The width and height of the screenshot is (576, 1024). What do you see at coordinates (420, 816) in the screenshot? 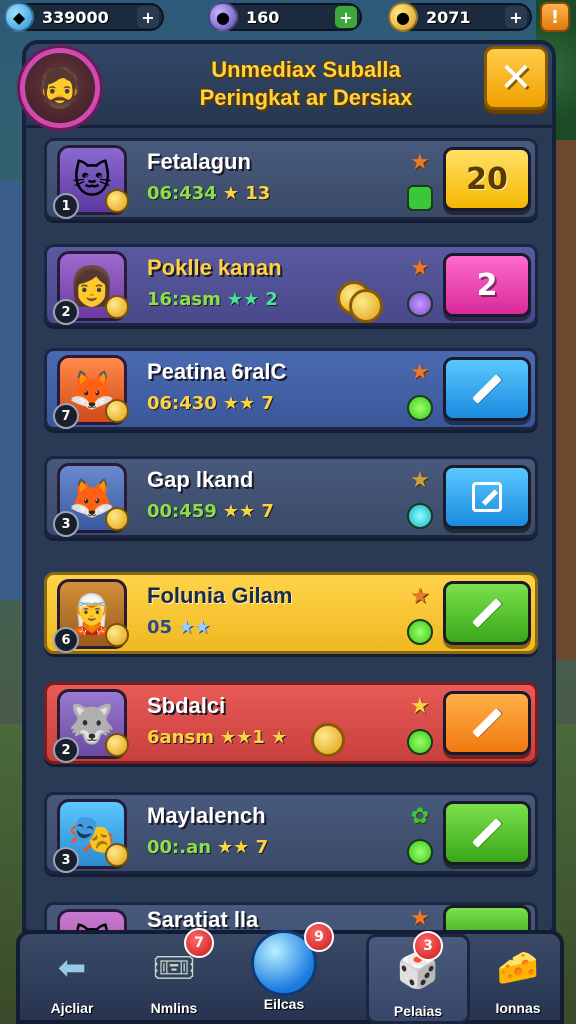
I see `clover-icon: ✿` at bounding box center [420, 816].